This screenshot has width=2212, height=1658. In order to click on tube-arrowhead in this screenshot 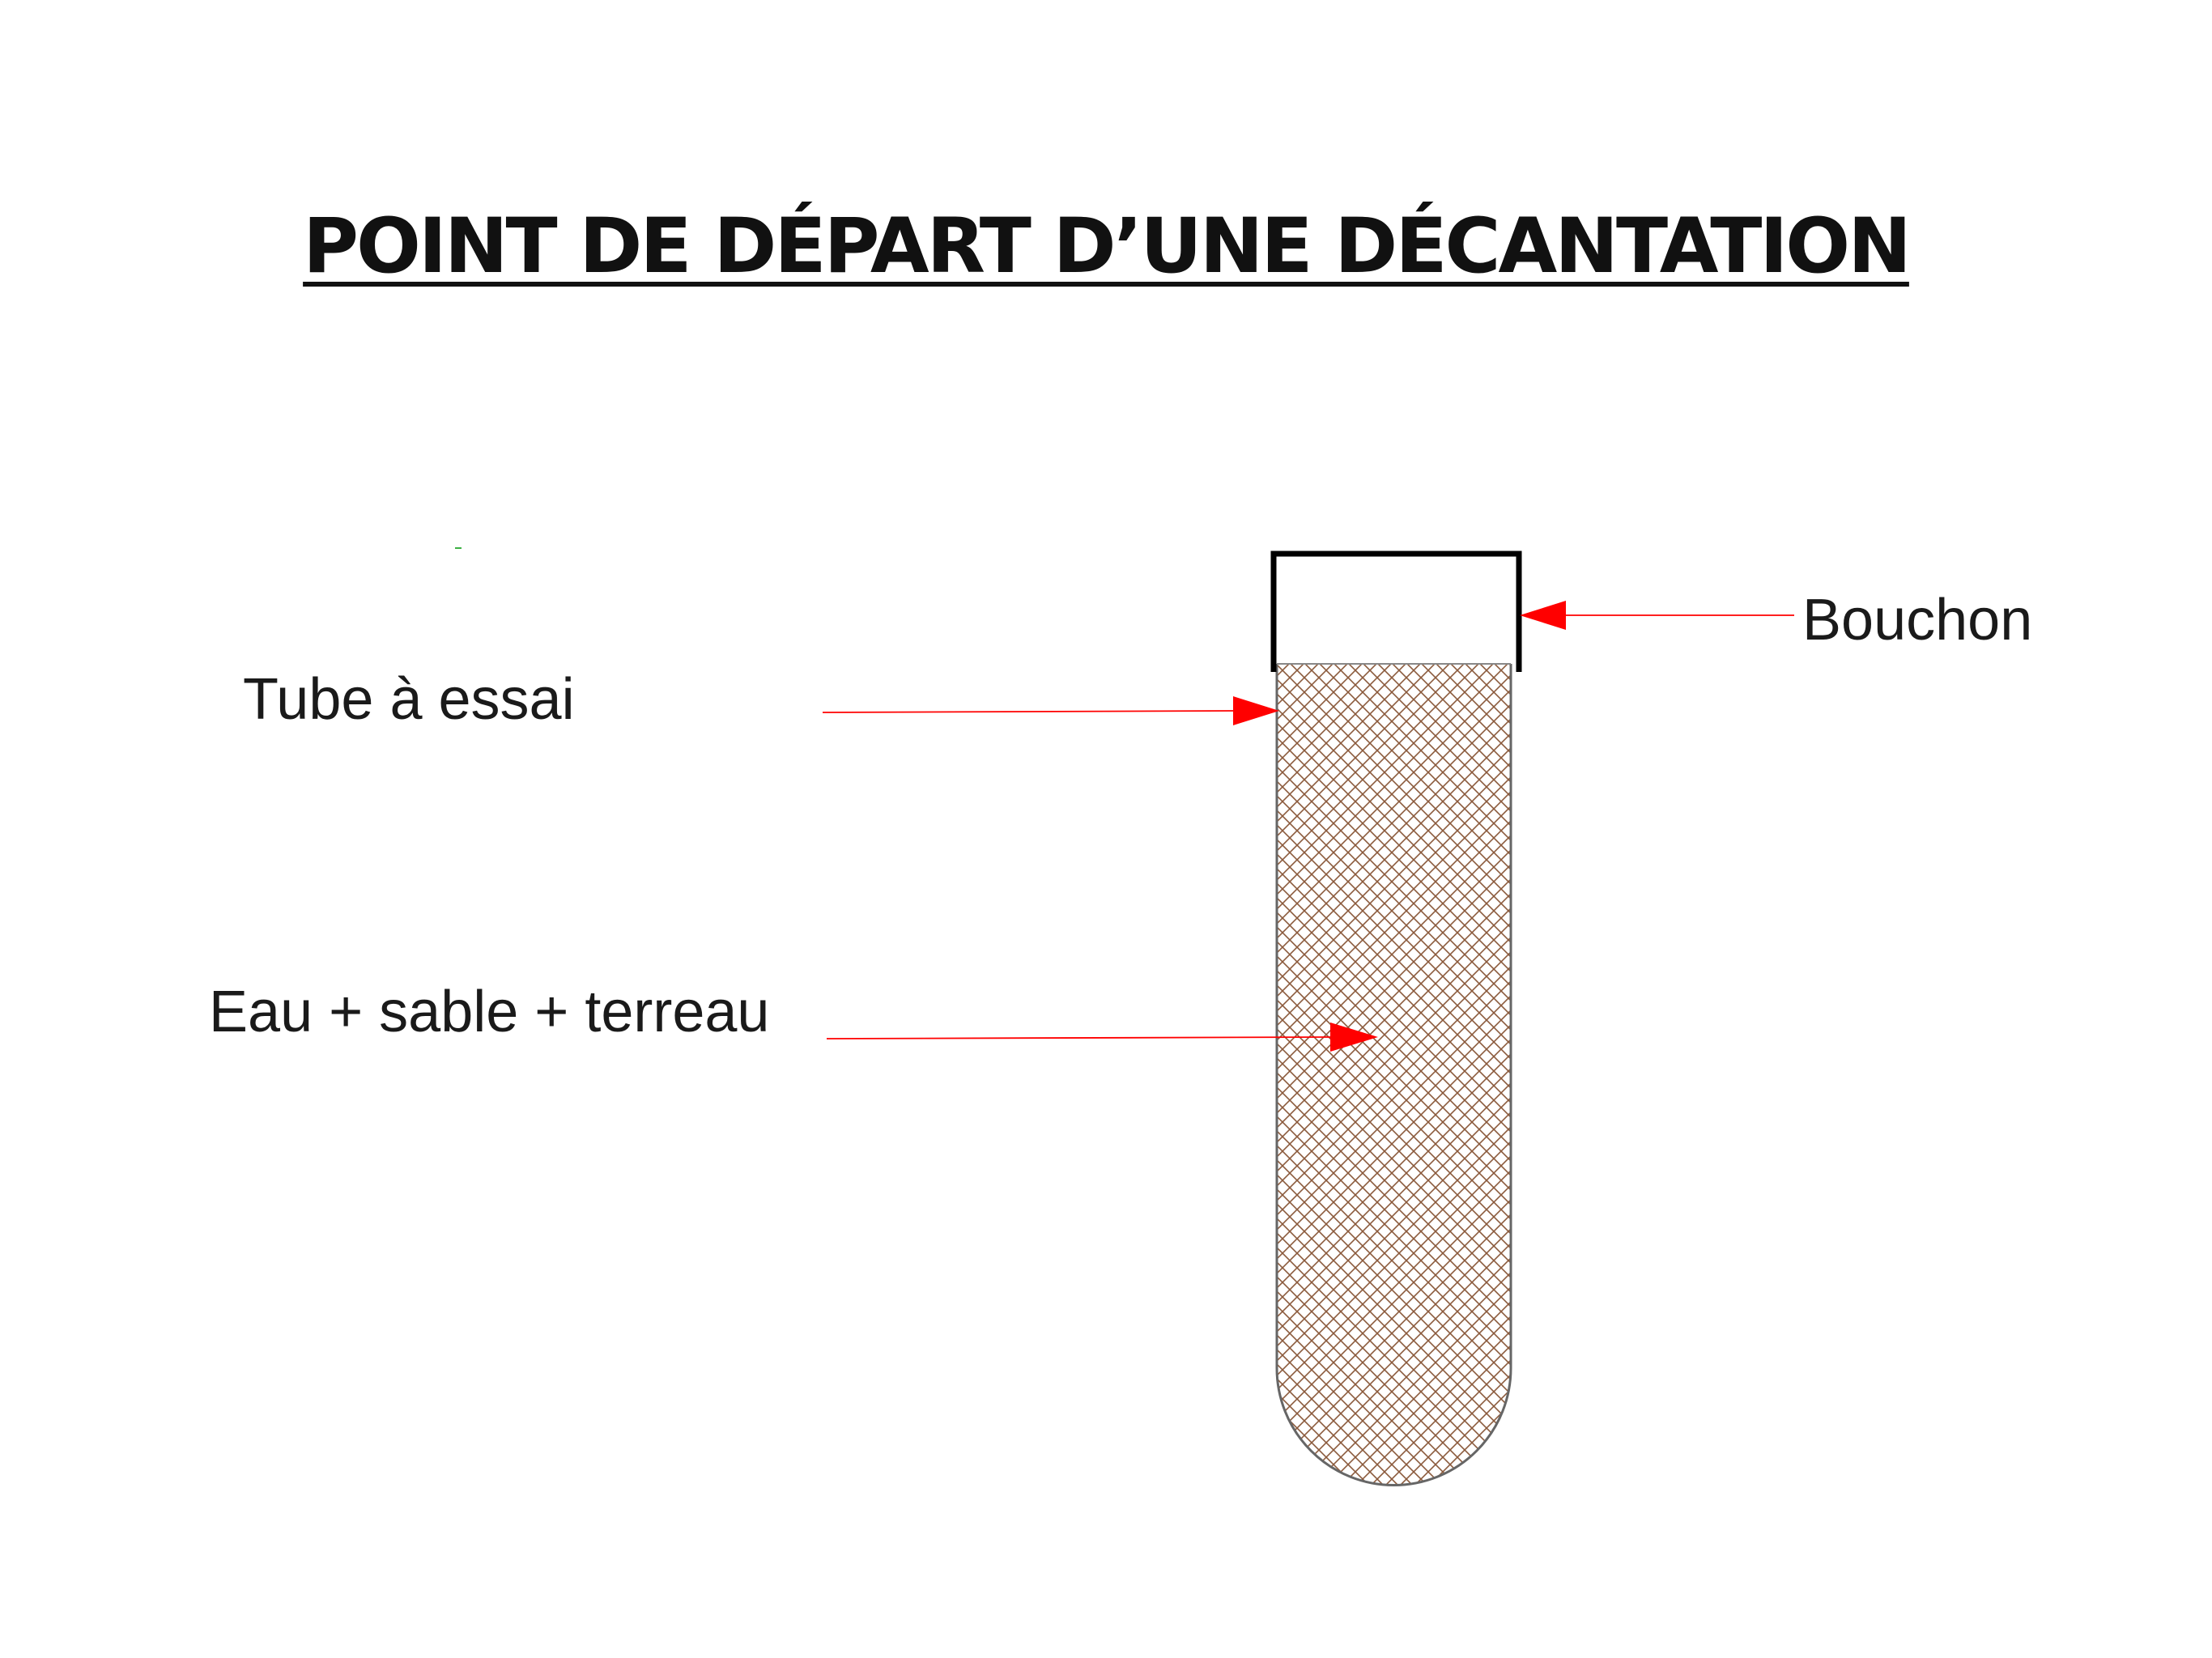, I will do `click(1256, 710)`.